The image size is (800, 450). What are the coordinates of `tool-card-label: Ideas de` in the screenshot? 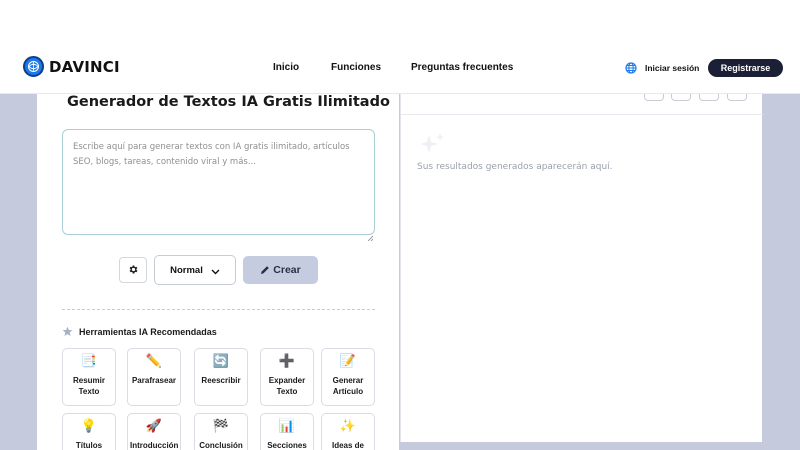 It's located at (347, 445).